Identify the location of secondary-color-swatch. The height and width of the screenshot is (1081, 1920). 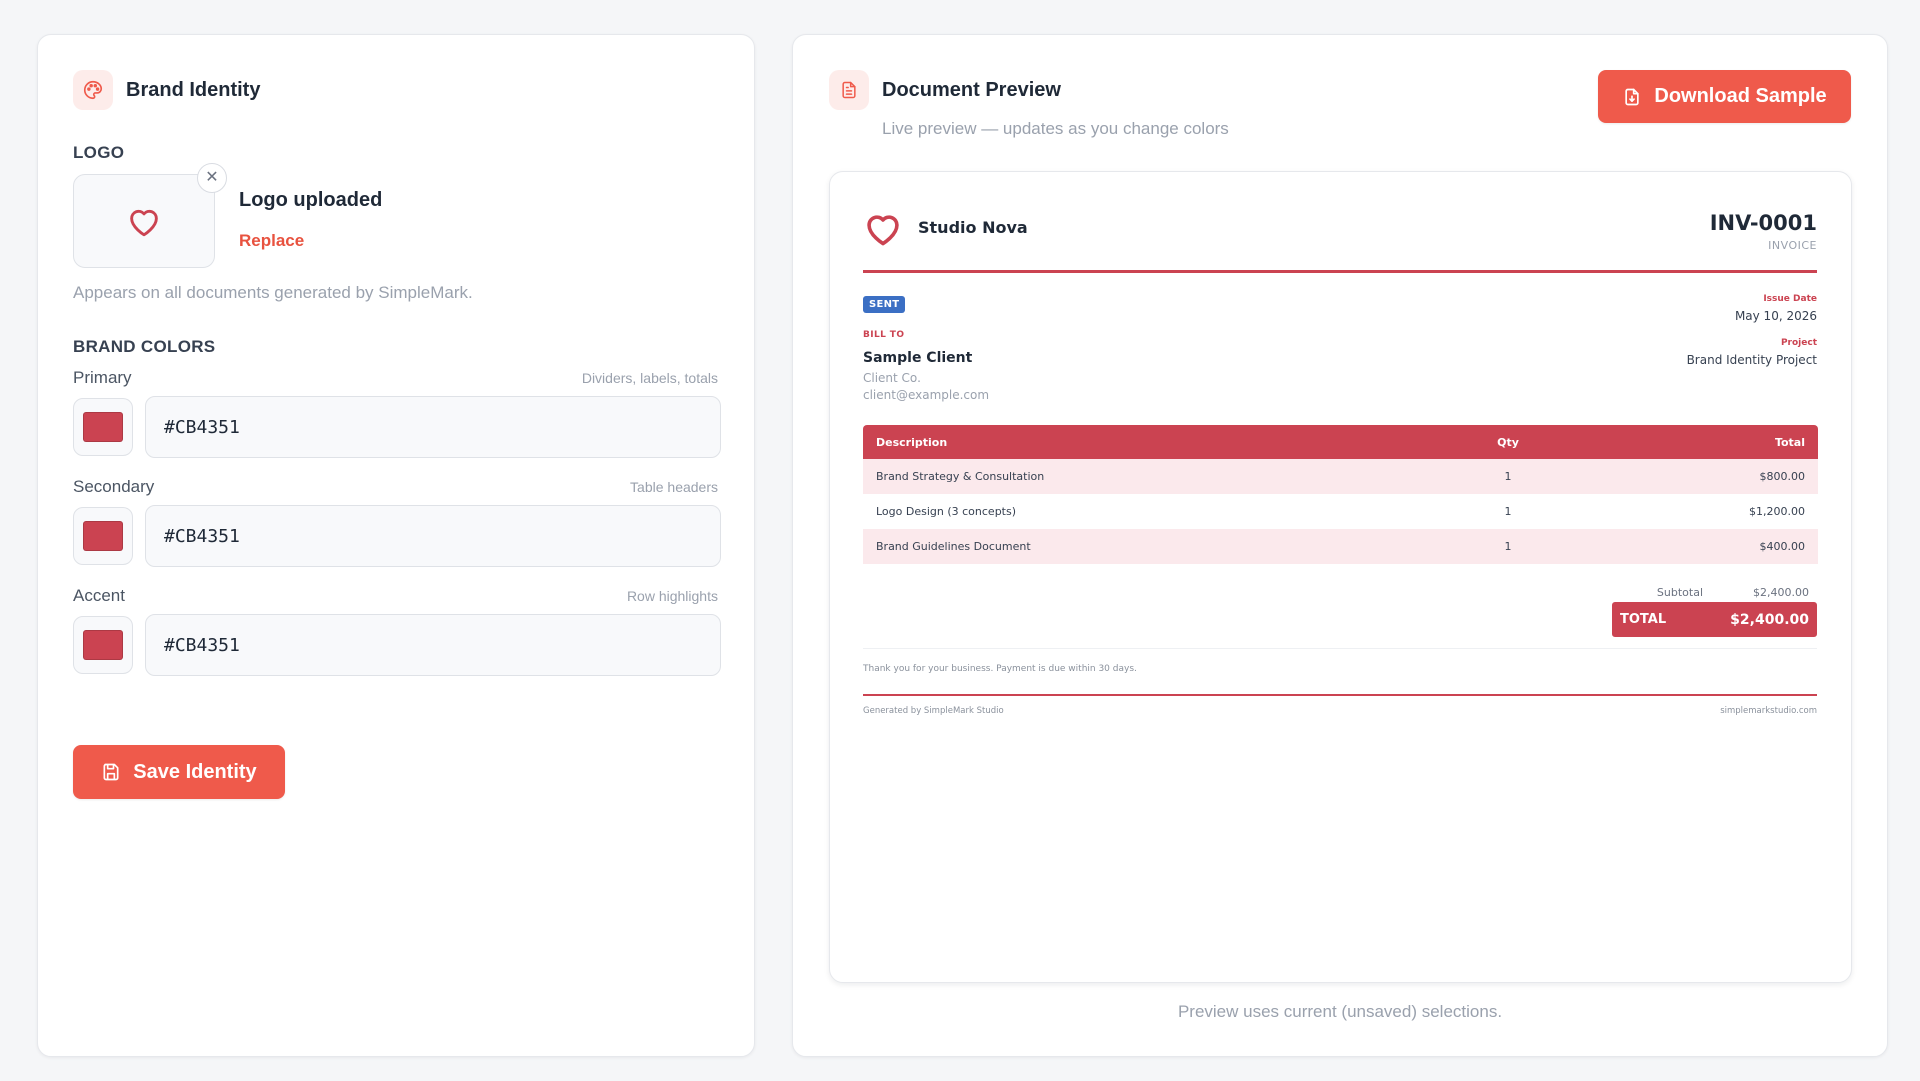
(103, 536).